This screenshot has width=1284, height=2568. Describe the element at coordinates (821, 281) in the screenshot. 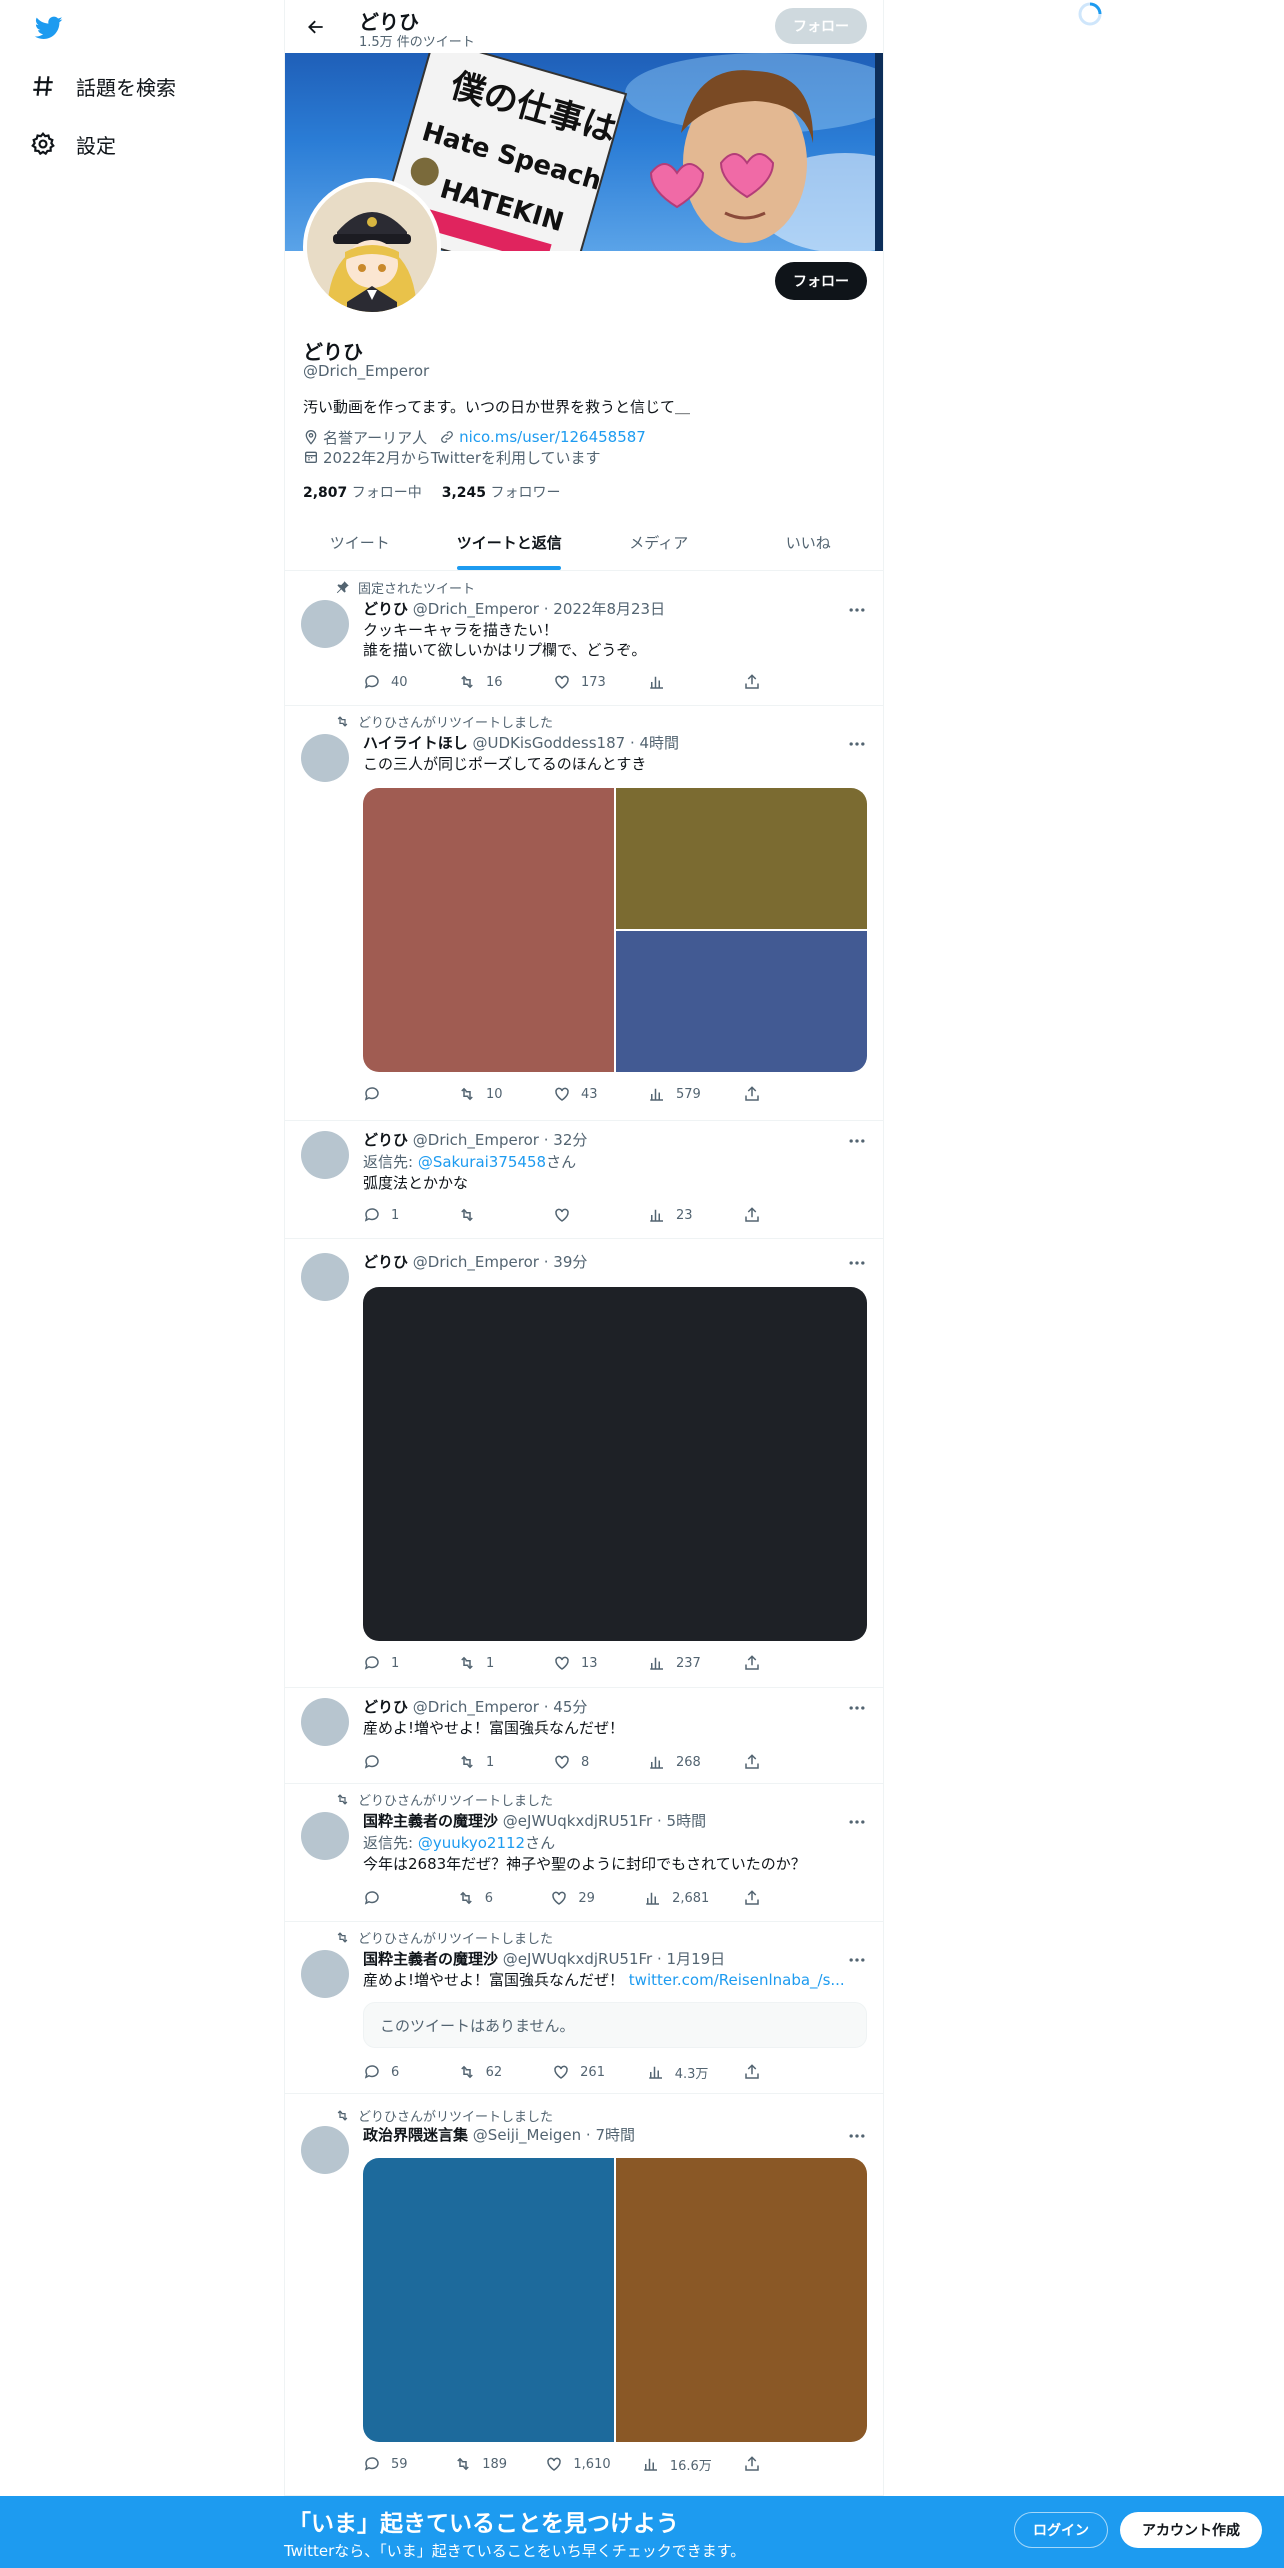

I see `follow-button: フォロー` at that location.